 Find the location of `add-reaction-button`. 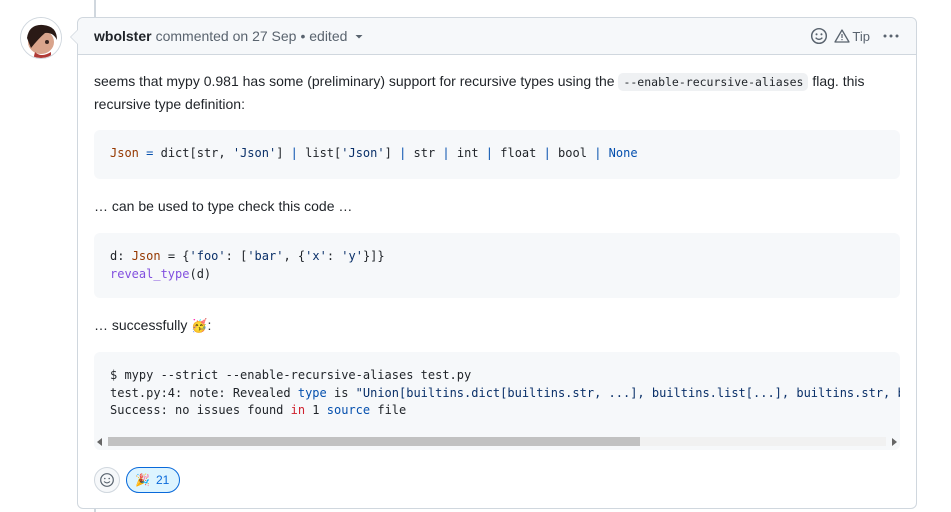

add-reaction-button is located at coordinates (819, 36).